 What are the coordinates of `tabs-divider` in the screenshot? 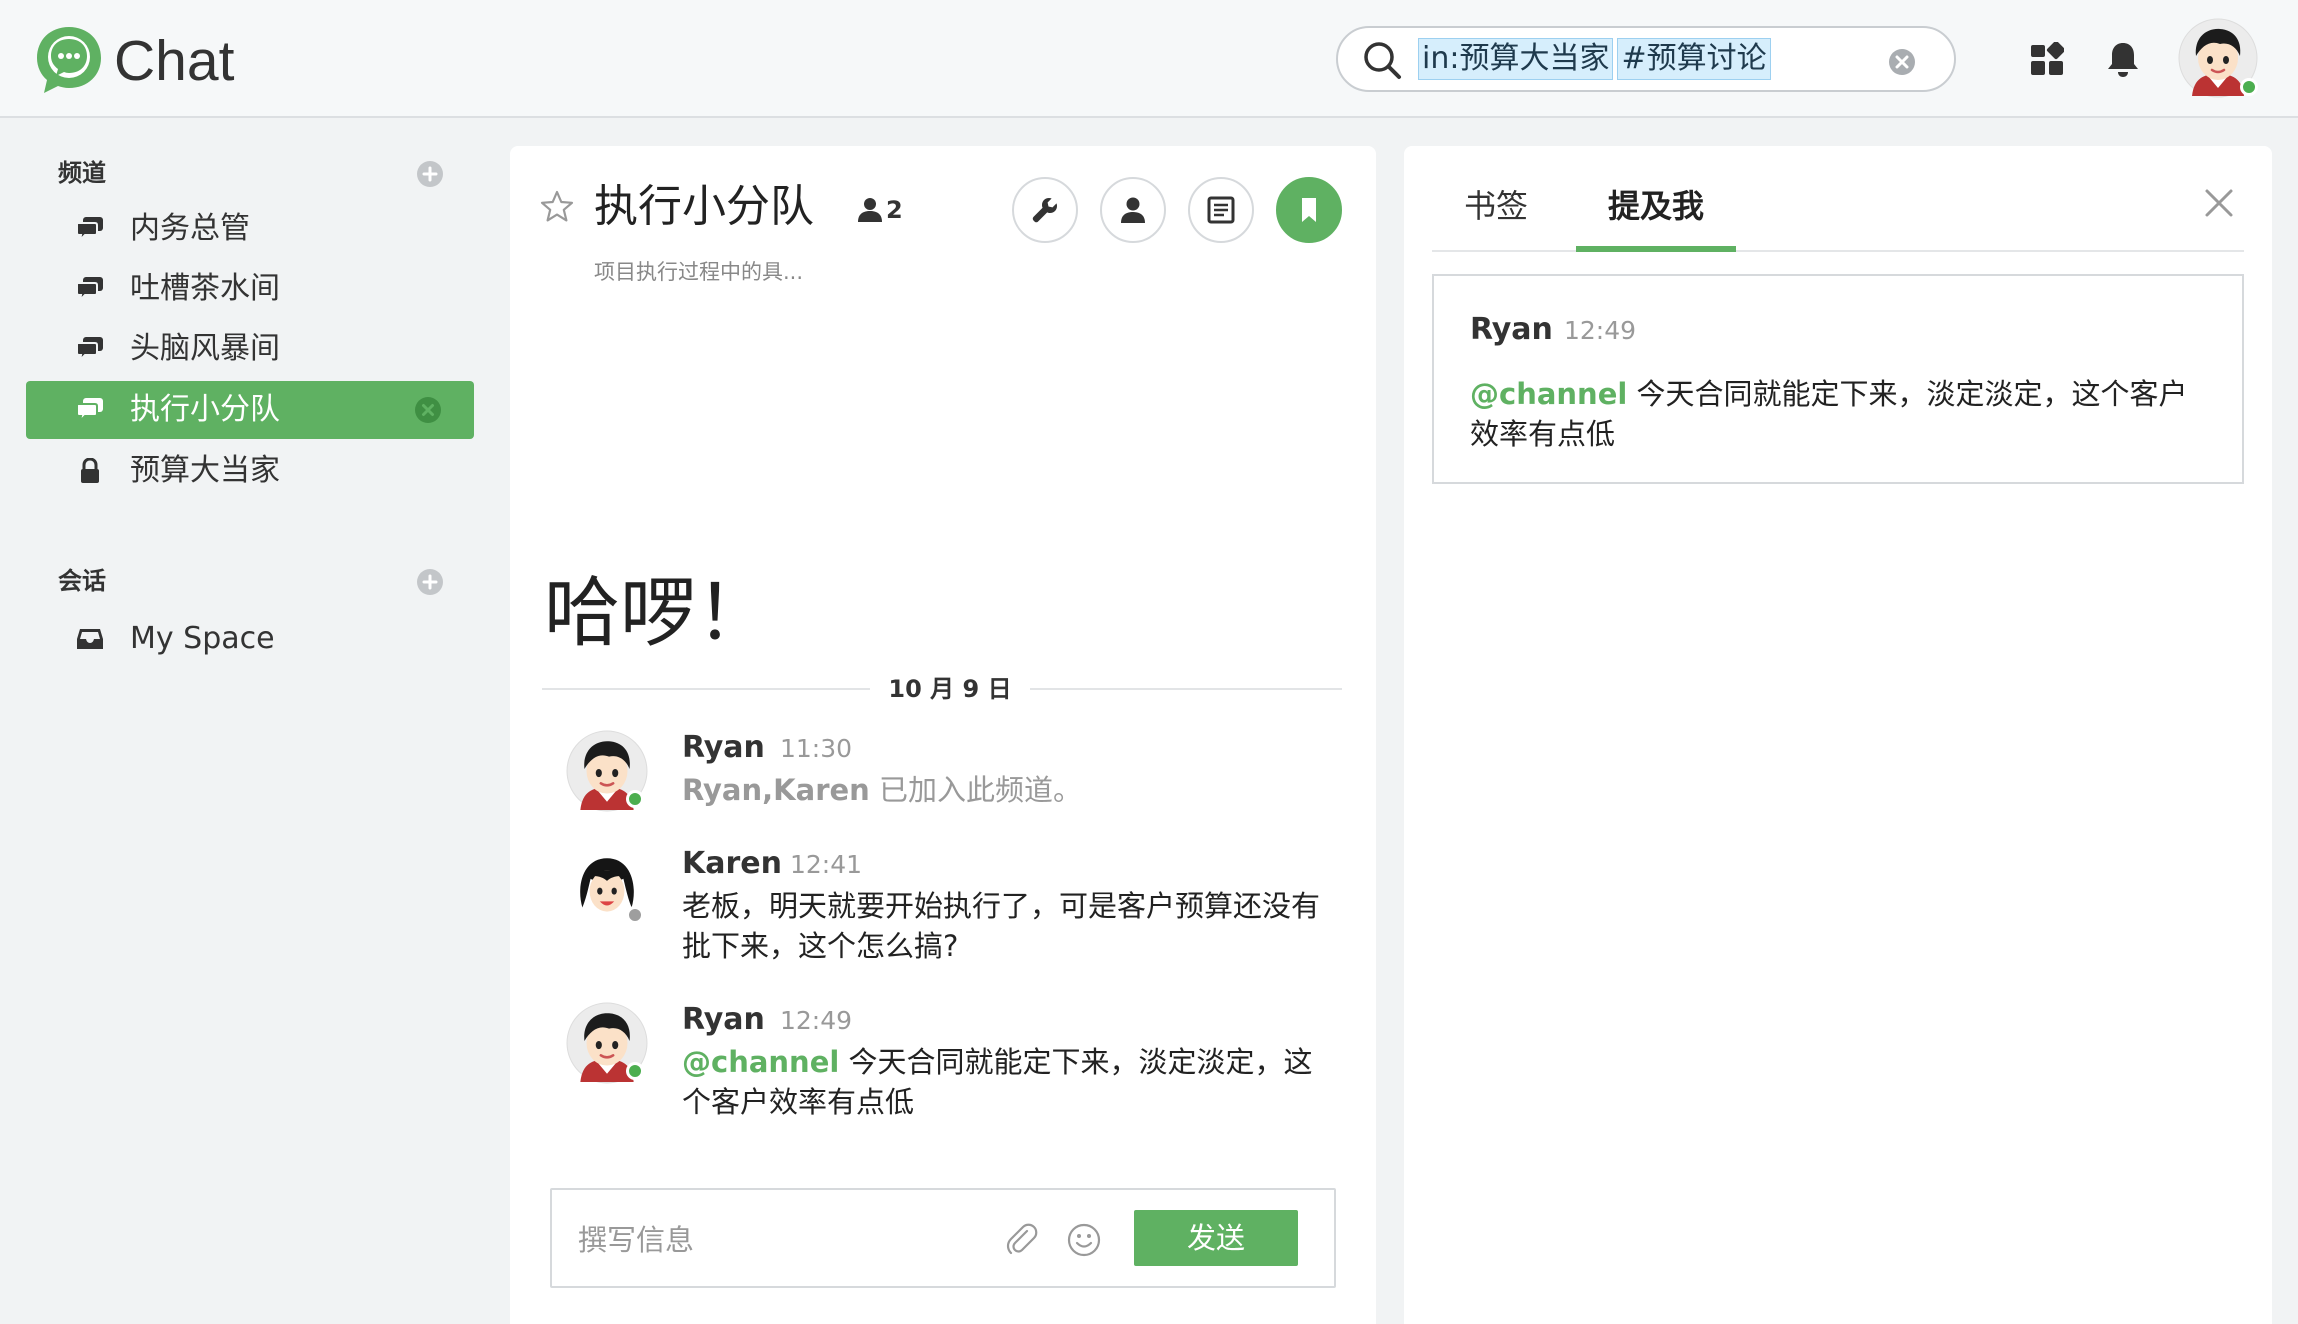 It's located at (1838, 251).